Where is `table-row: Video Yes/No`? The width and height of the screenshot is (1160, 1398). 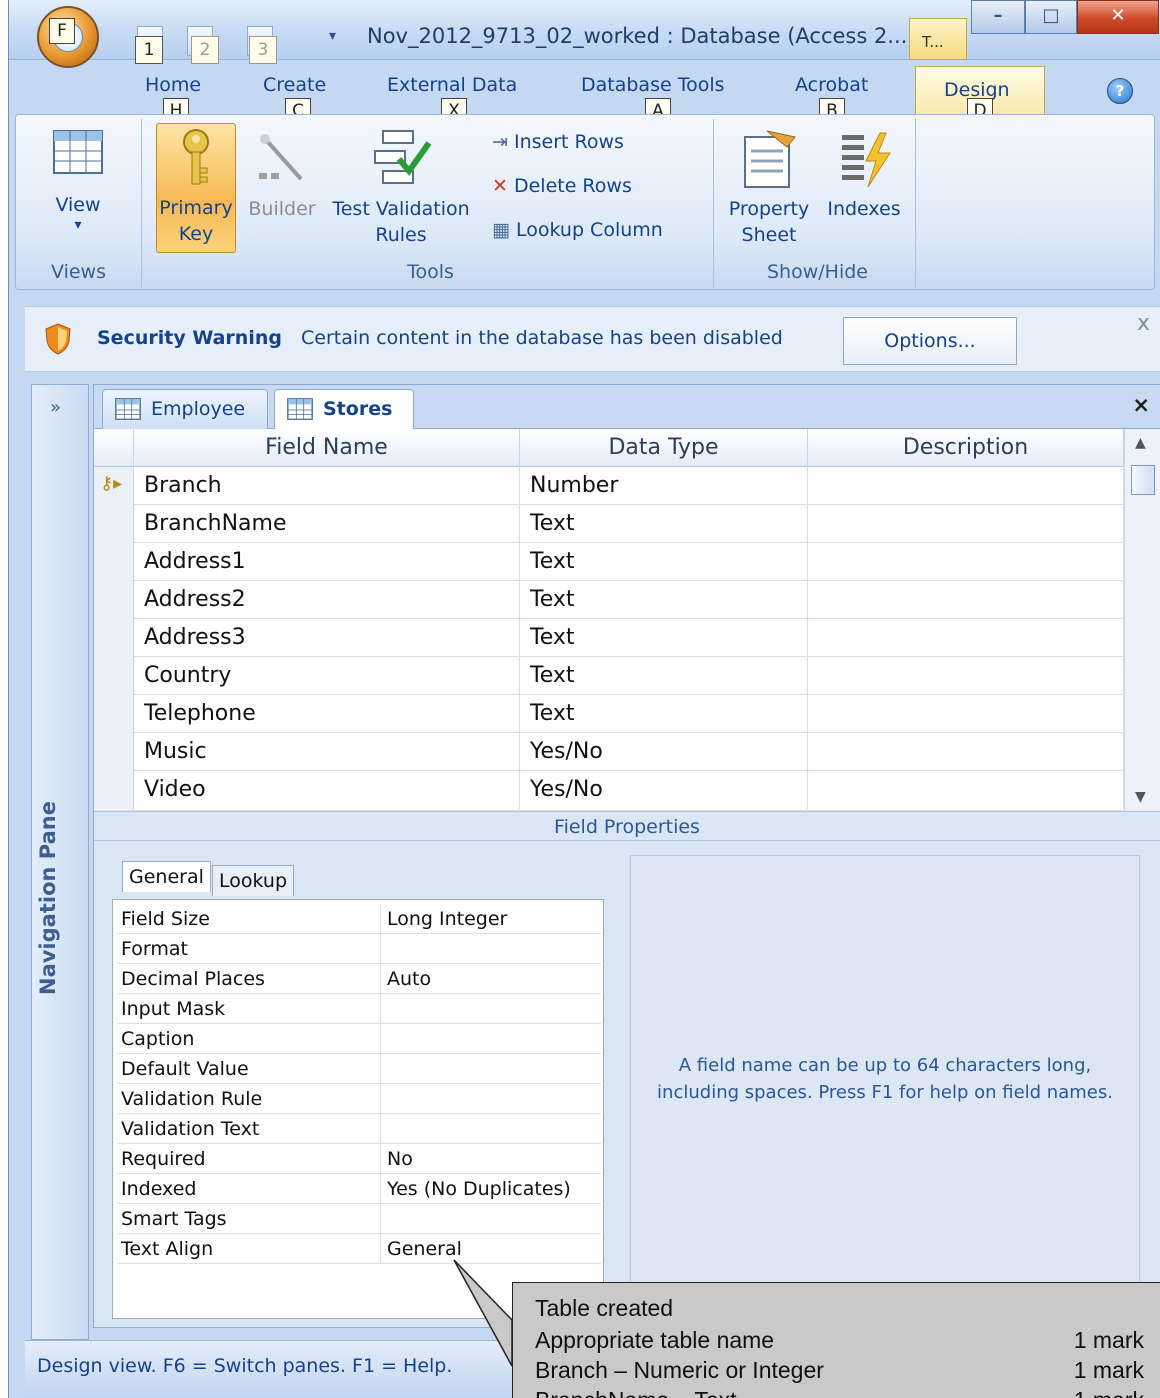
table-row: Video Yes/No is located at coordinates (609, 791).